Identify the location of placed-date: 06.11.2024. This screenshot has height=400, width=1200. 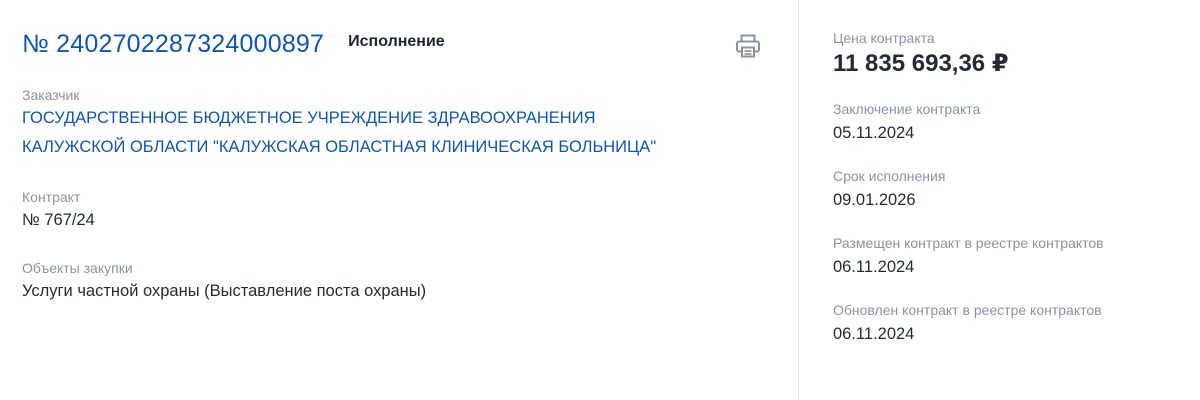
(874, 267).